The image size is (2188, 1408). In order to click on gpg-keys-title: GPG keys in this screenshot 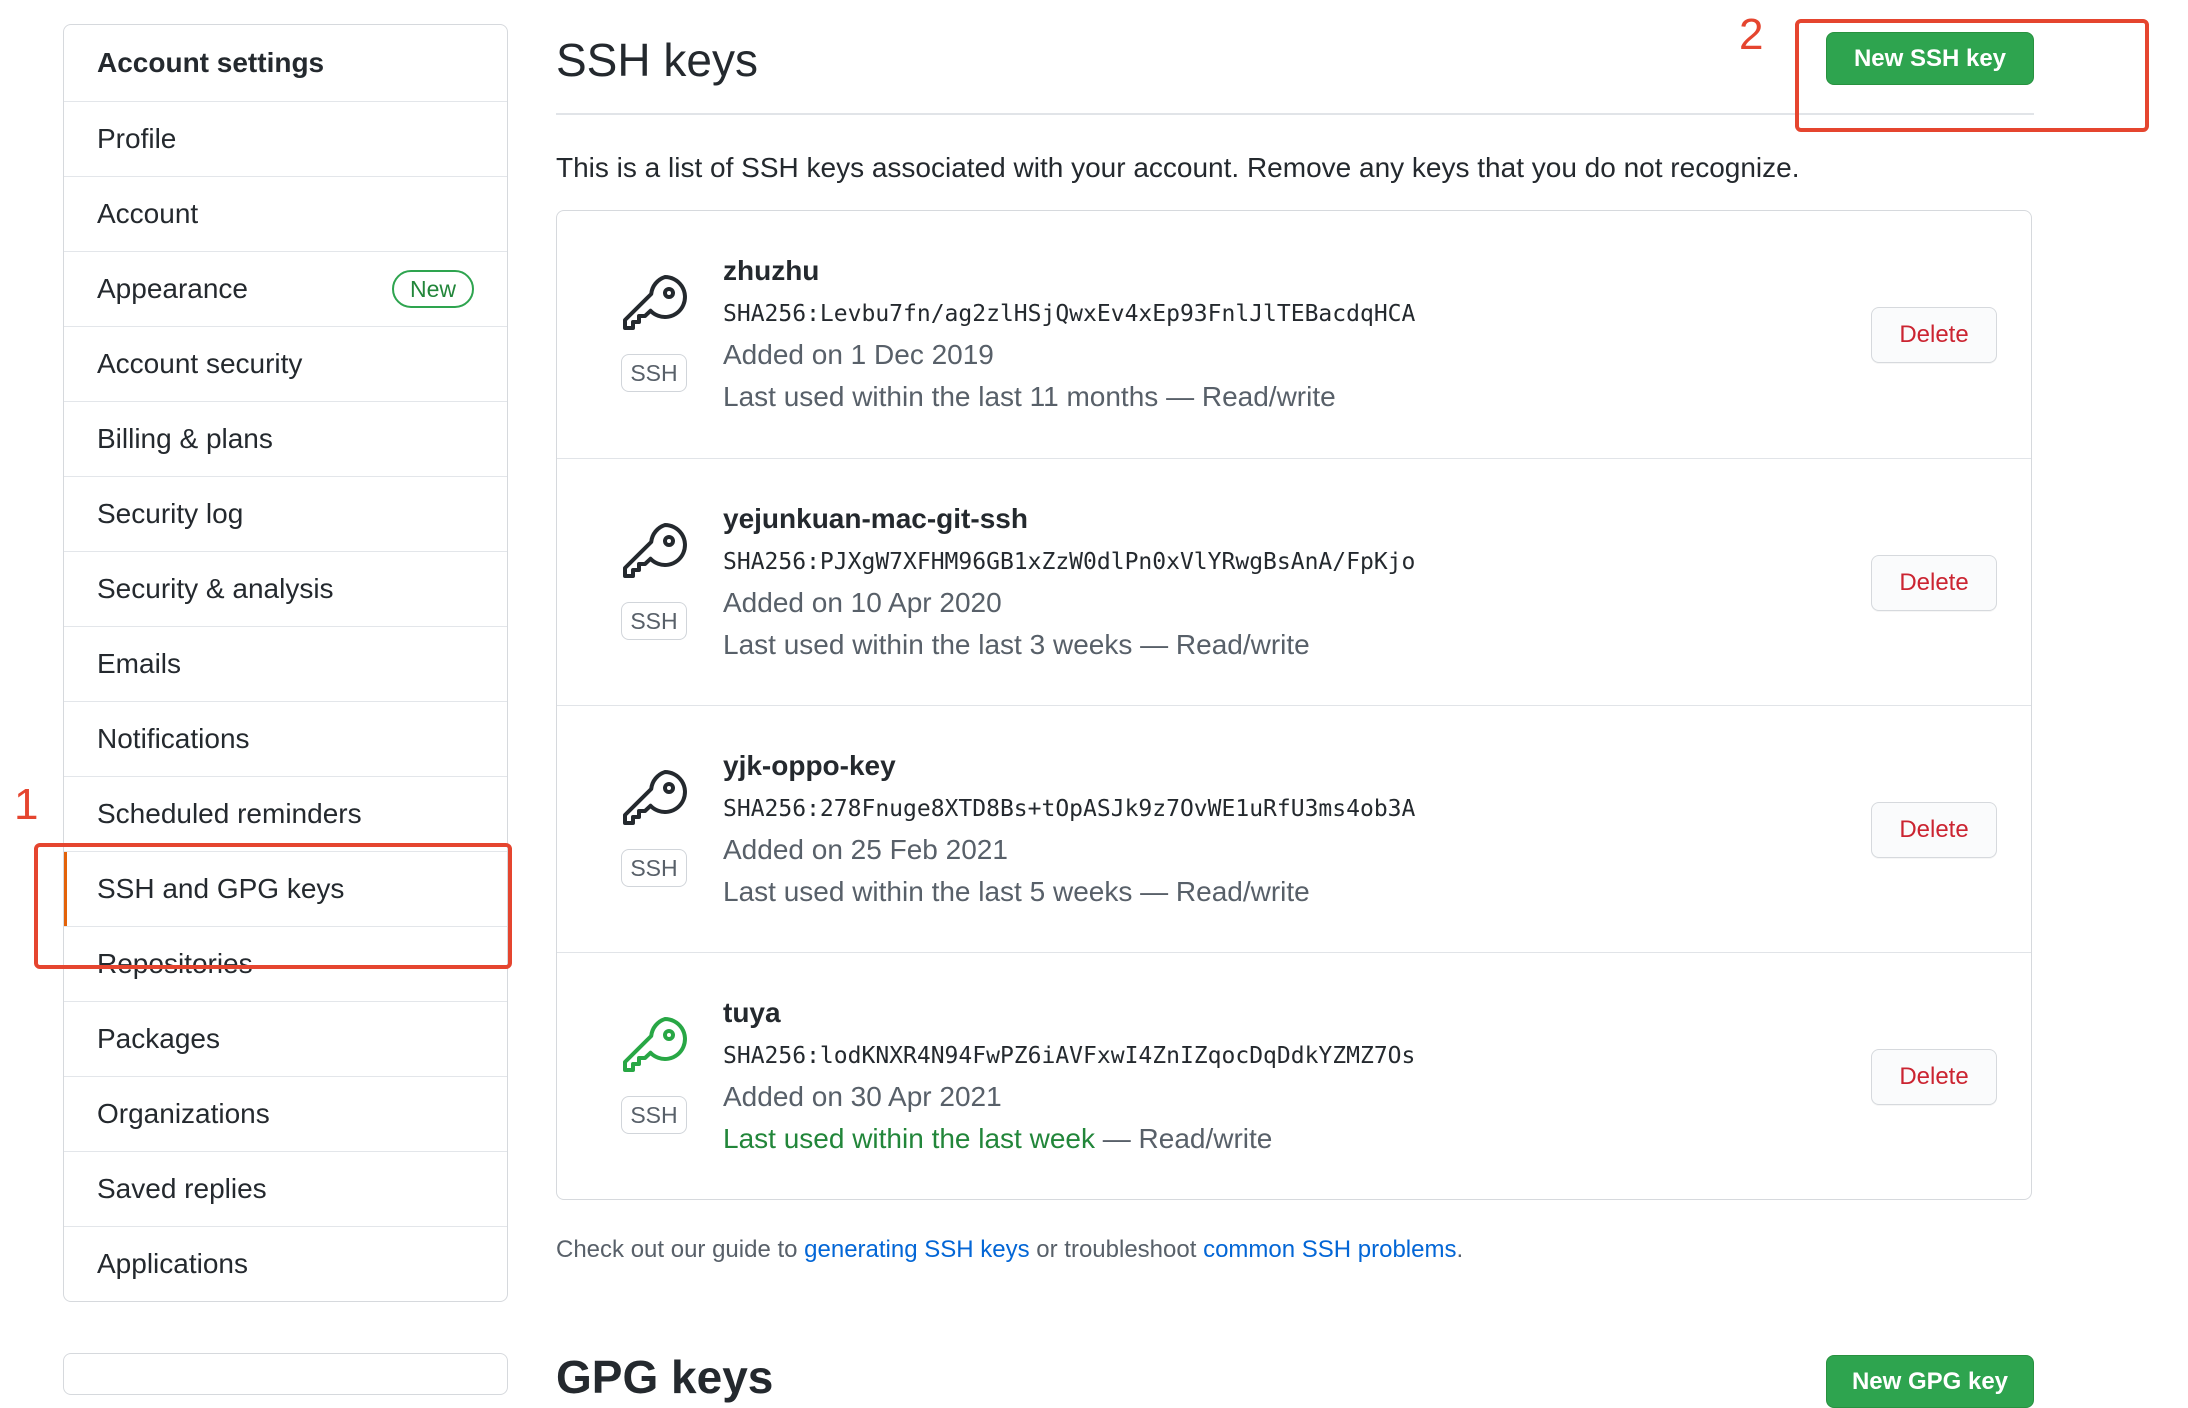, I will do `click(665, 1377)`.